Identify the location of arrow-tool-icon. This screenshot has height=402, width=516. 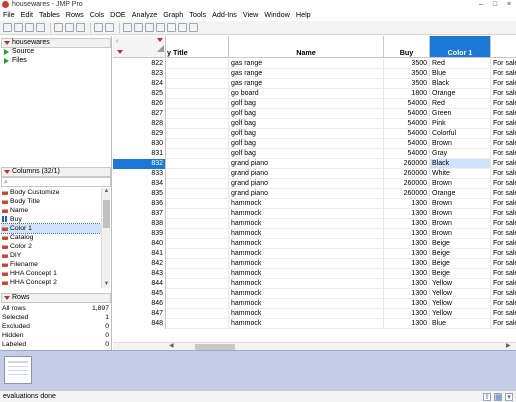
(182, 27).